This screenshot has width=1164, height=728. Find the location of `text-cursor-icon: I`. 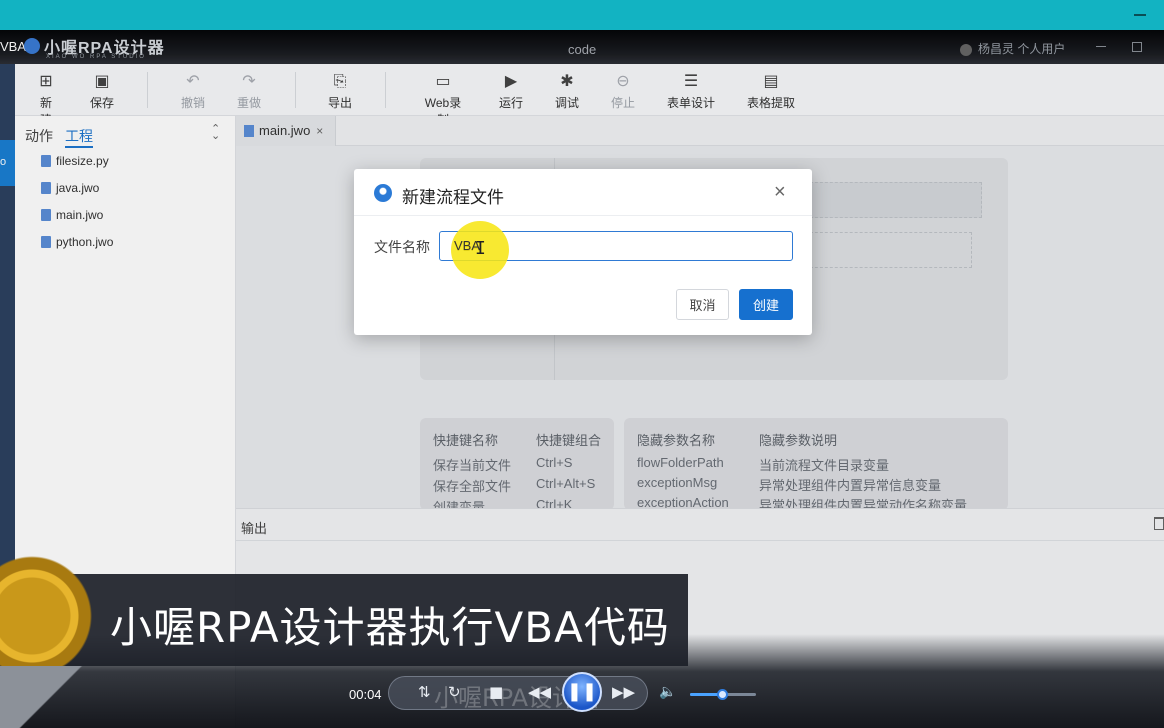

text-cursor-icon: I is located at coordinates (480, 248).